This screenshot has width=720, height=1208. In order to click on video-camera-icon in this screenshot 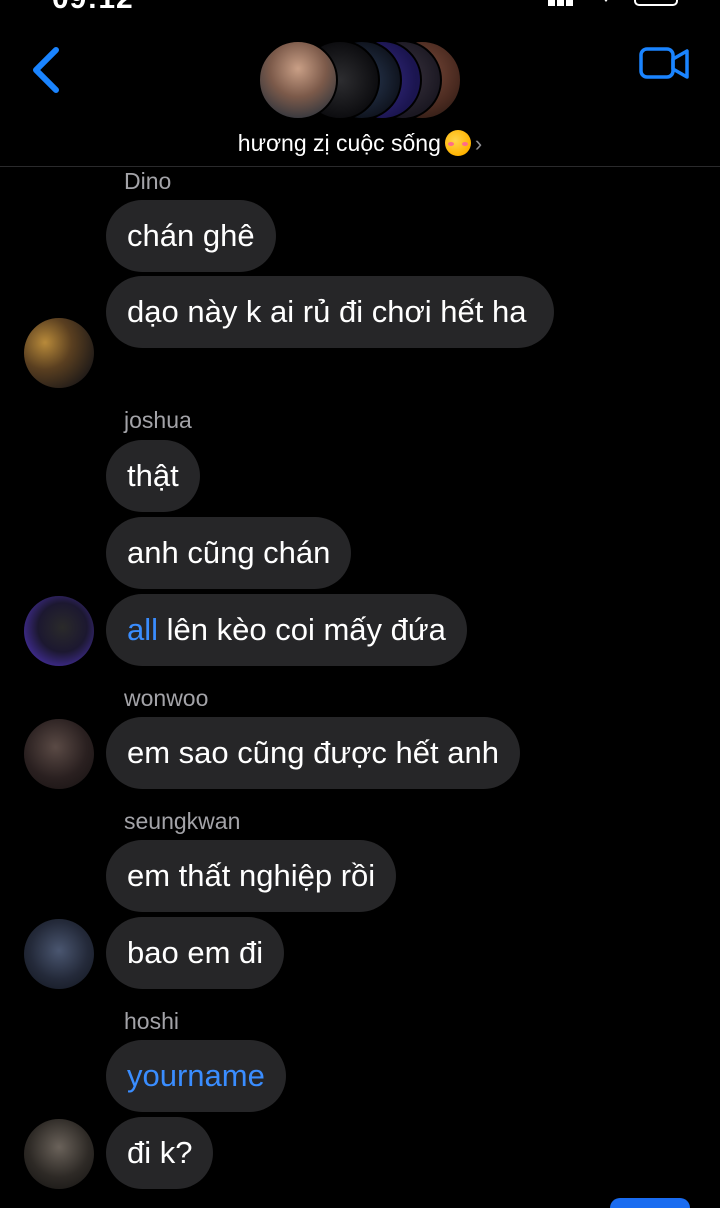, I will do `click(664, 64)`.